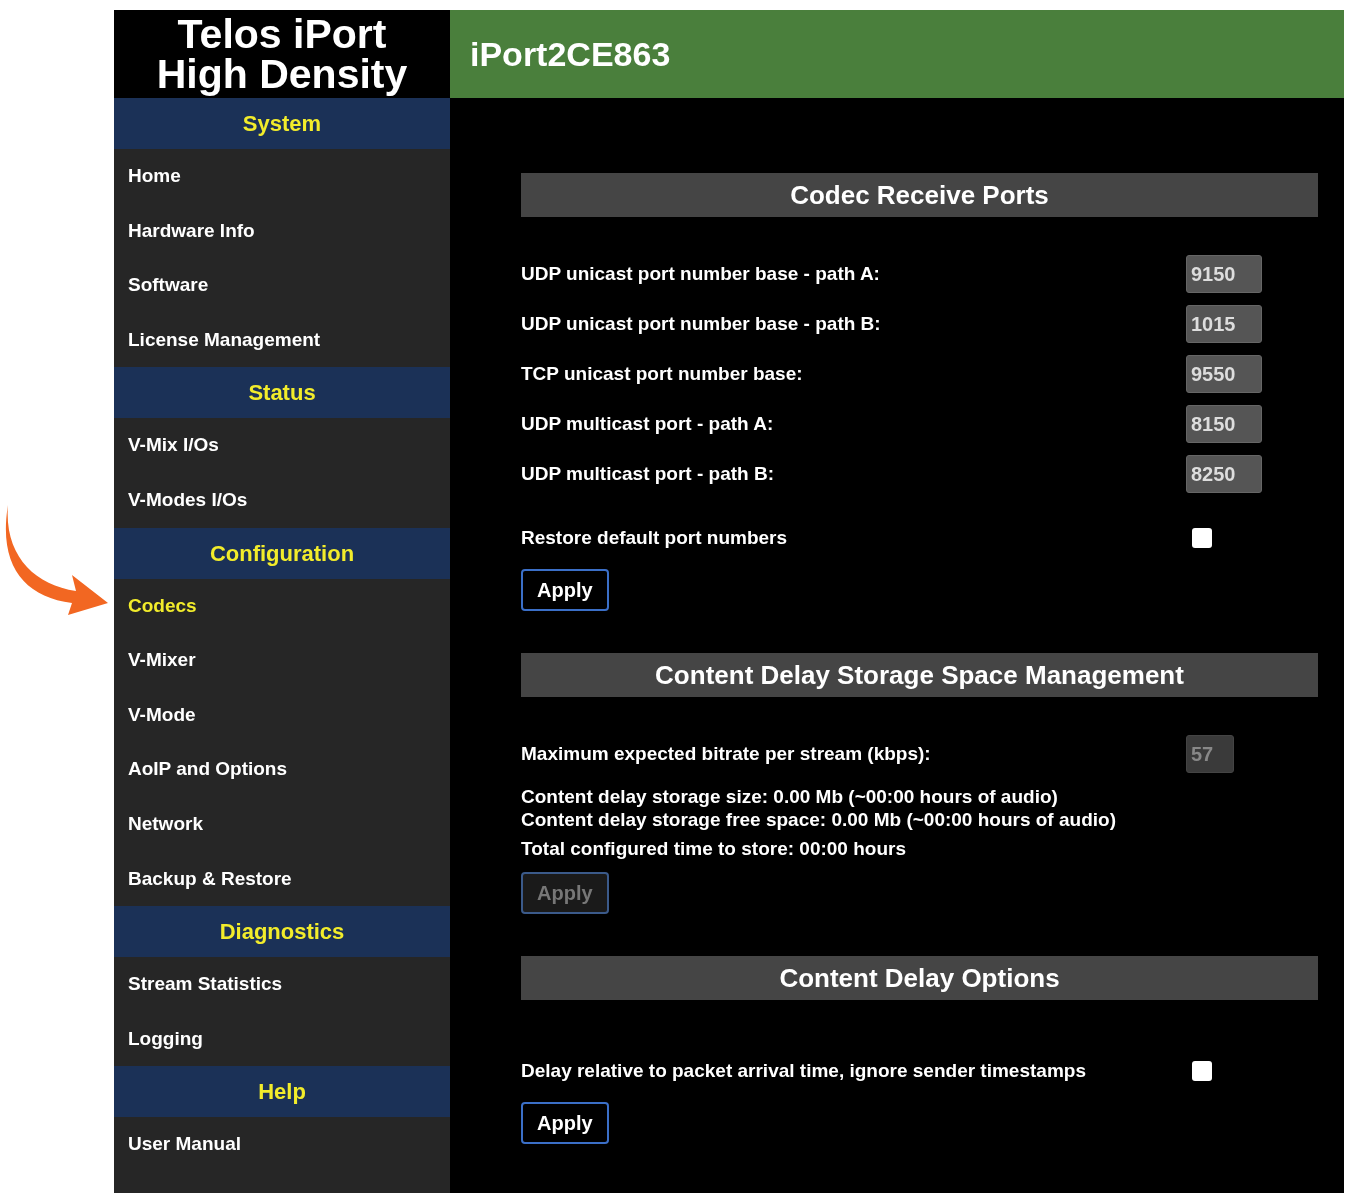  What do you see at coordinates (282, 34) in the screenshot?
I see `logo-text: Telos iPort` at bounding box center [282, 34].